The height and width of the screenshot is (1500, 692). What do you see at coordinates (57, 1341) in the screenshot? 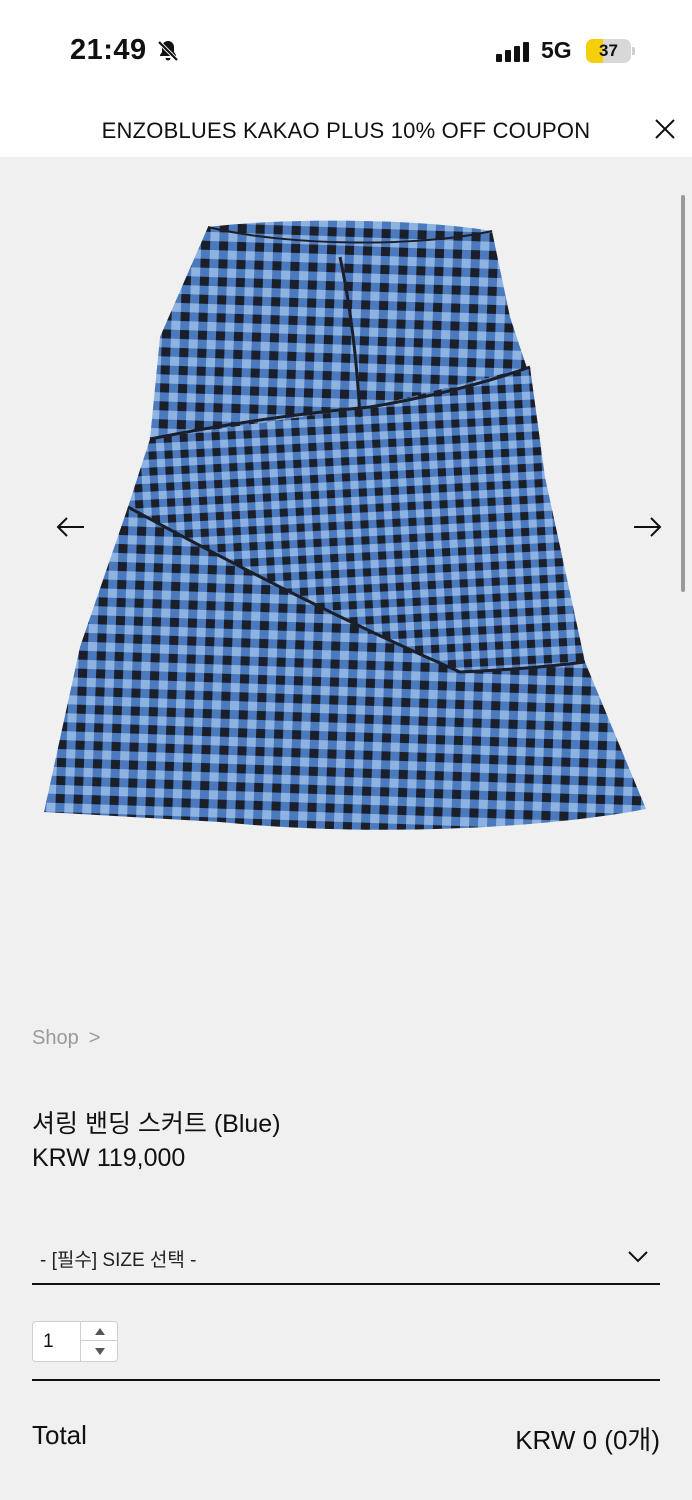
I see `quantity-input` at bounding box center [57, 1341].